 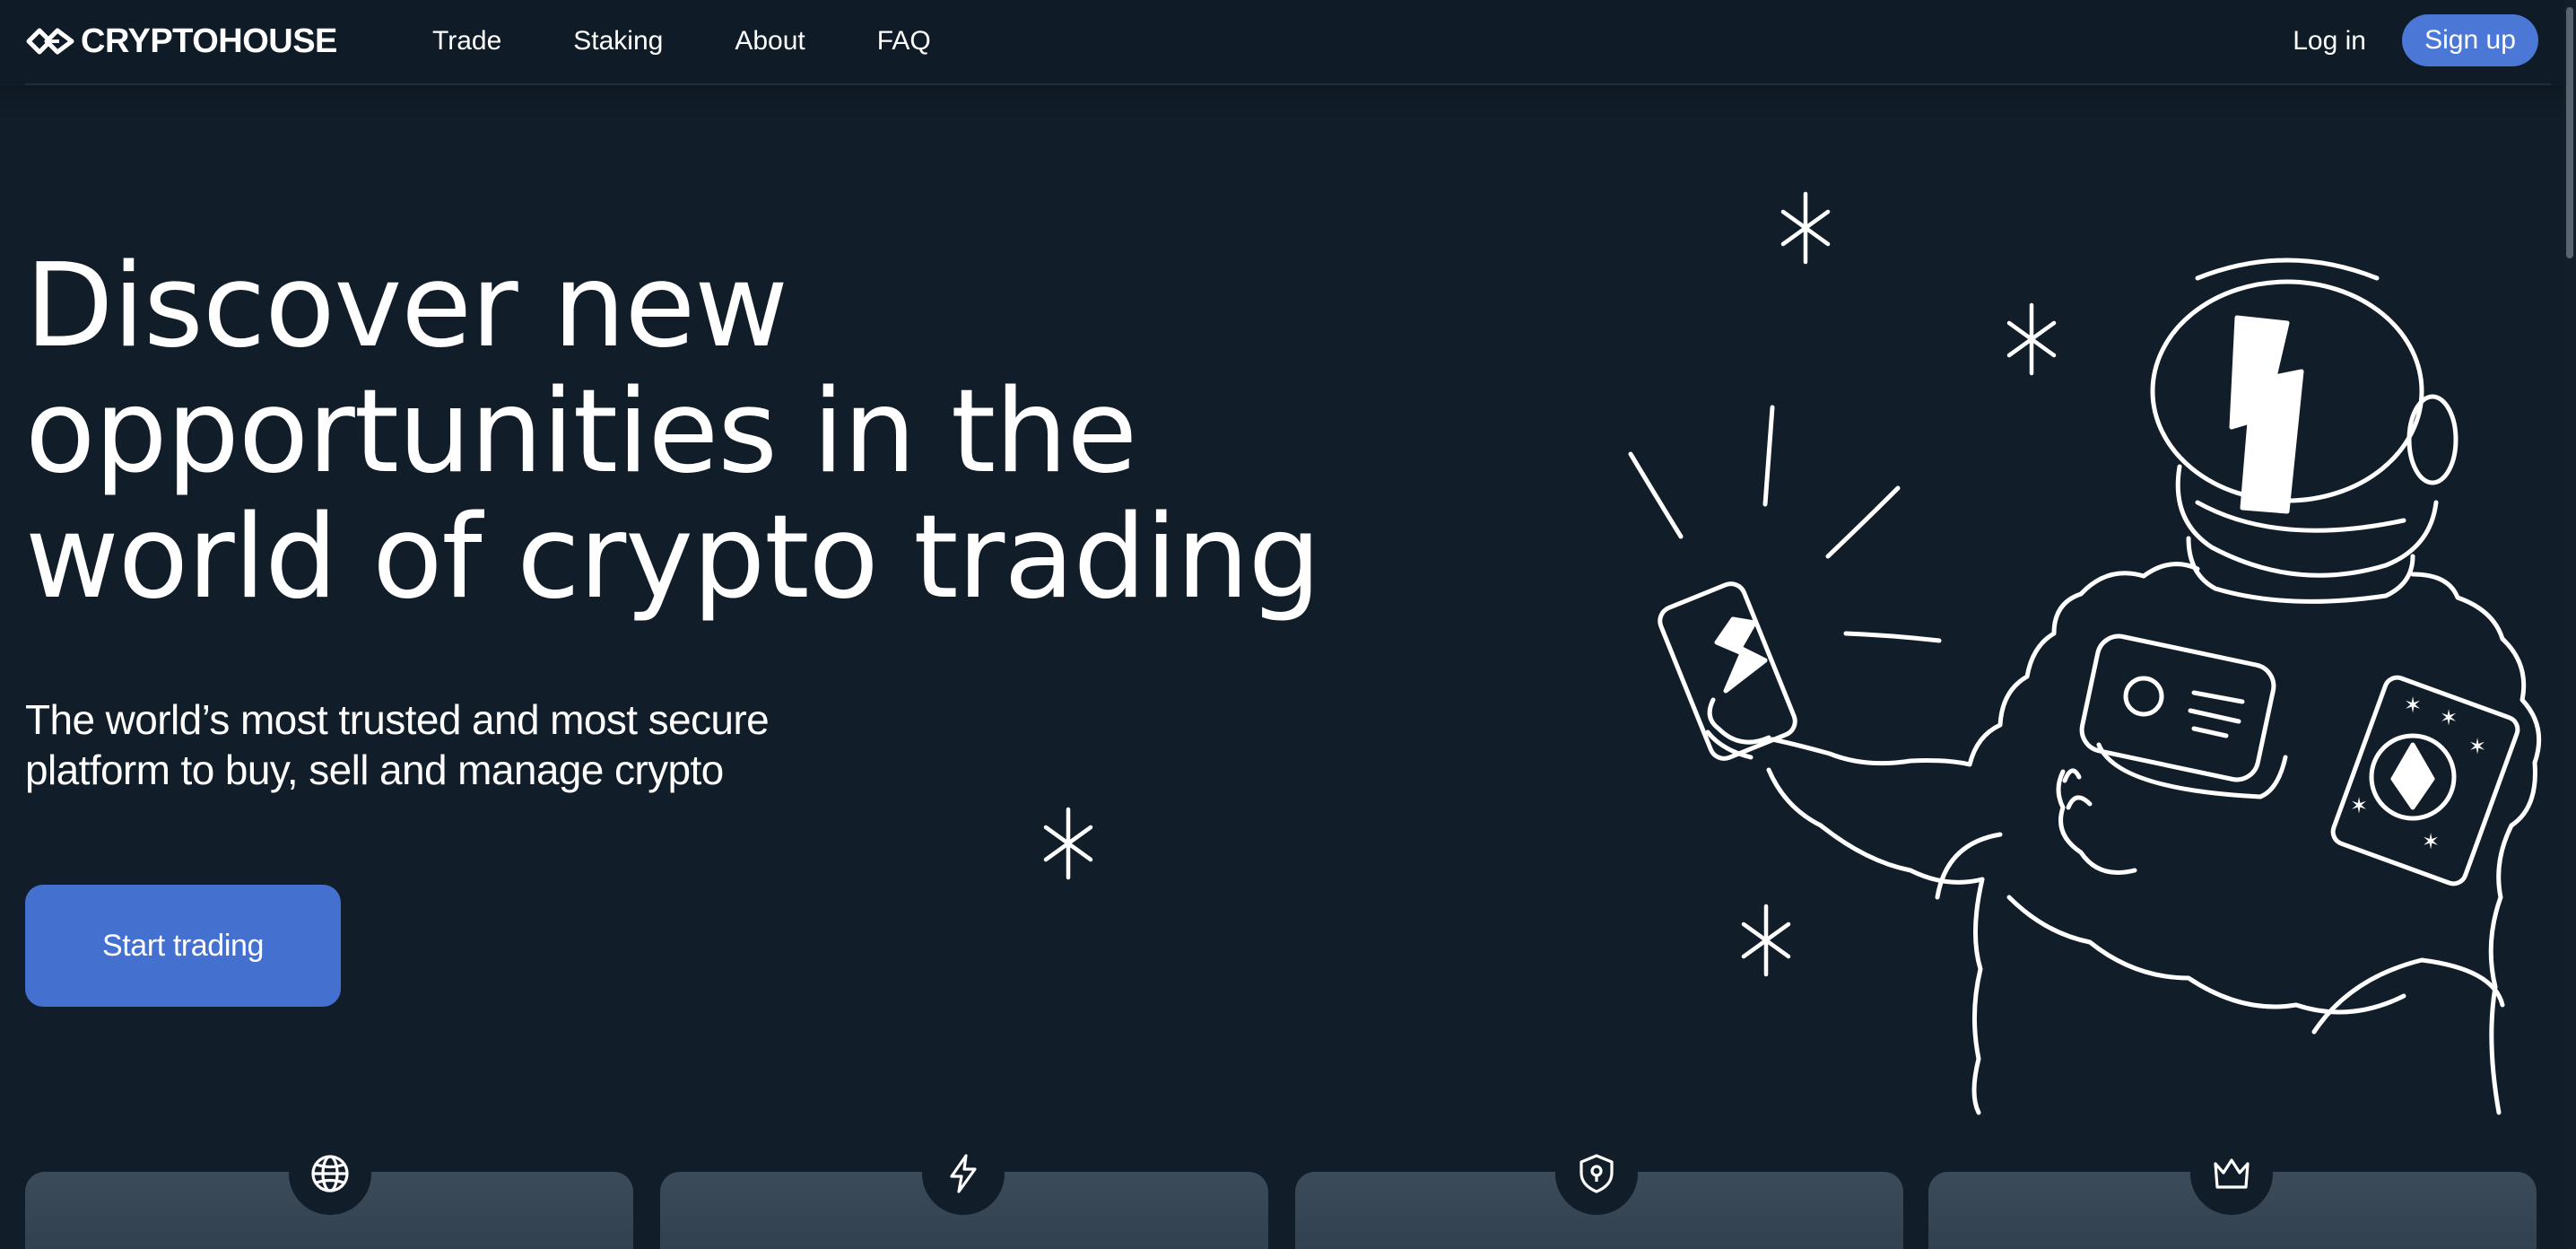 I want to click on globe-icon, so click(x=330, y=1173).